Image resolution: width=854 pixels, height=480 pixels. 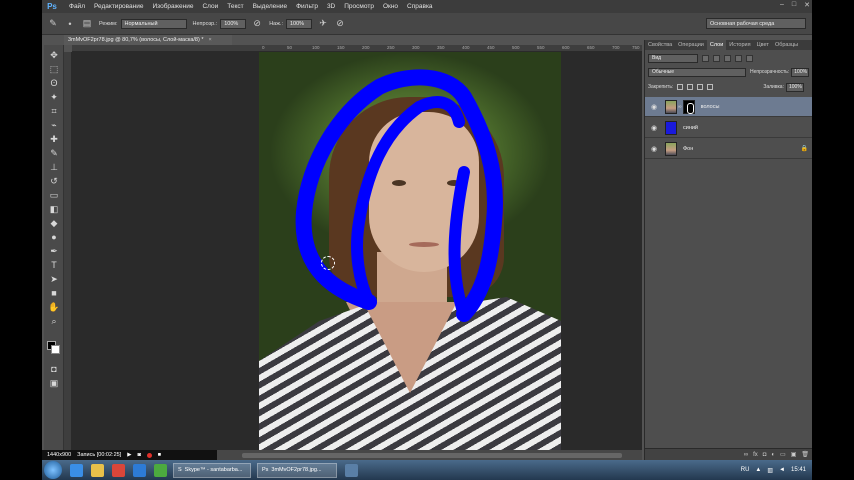 I want to click on trash-icon: 🗑, so click(x=805, y=454).